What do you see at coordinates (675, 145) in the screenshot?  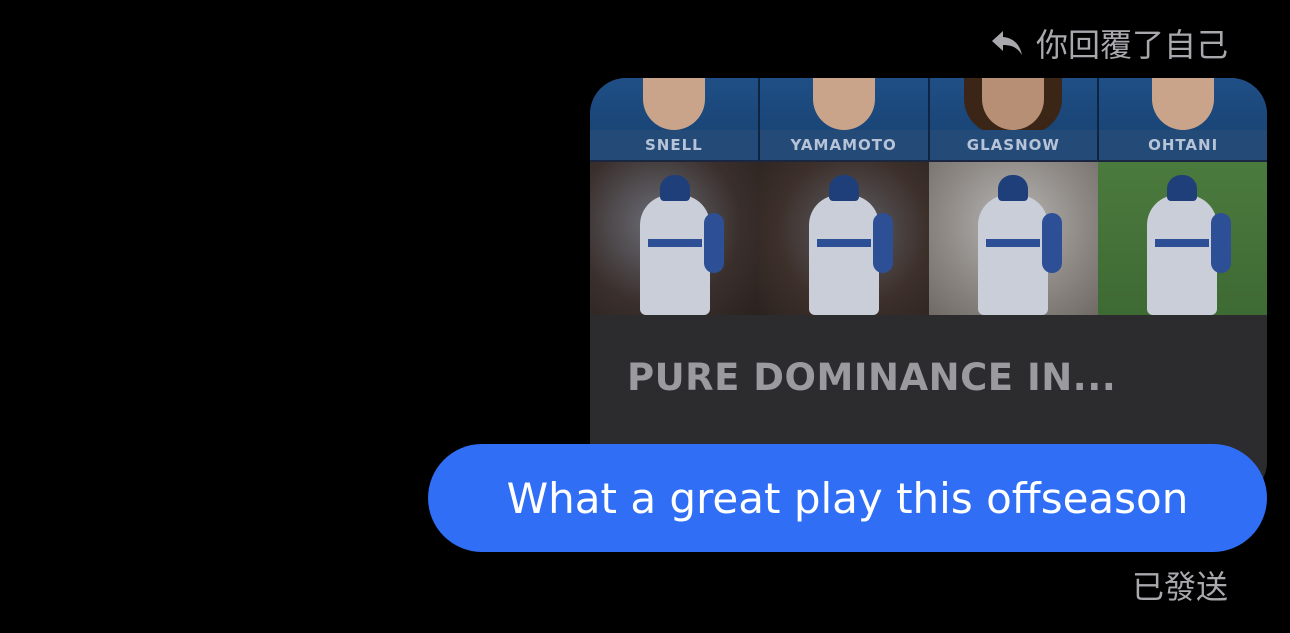 I see `player-name: SNELL` at bounding box center [675, 145].